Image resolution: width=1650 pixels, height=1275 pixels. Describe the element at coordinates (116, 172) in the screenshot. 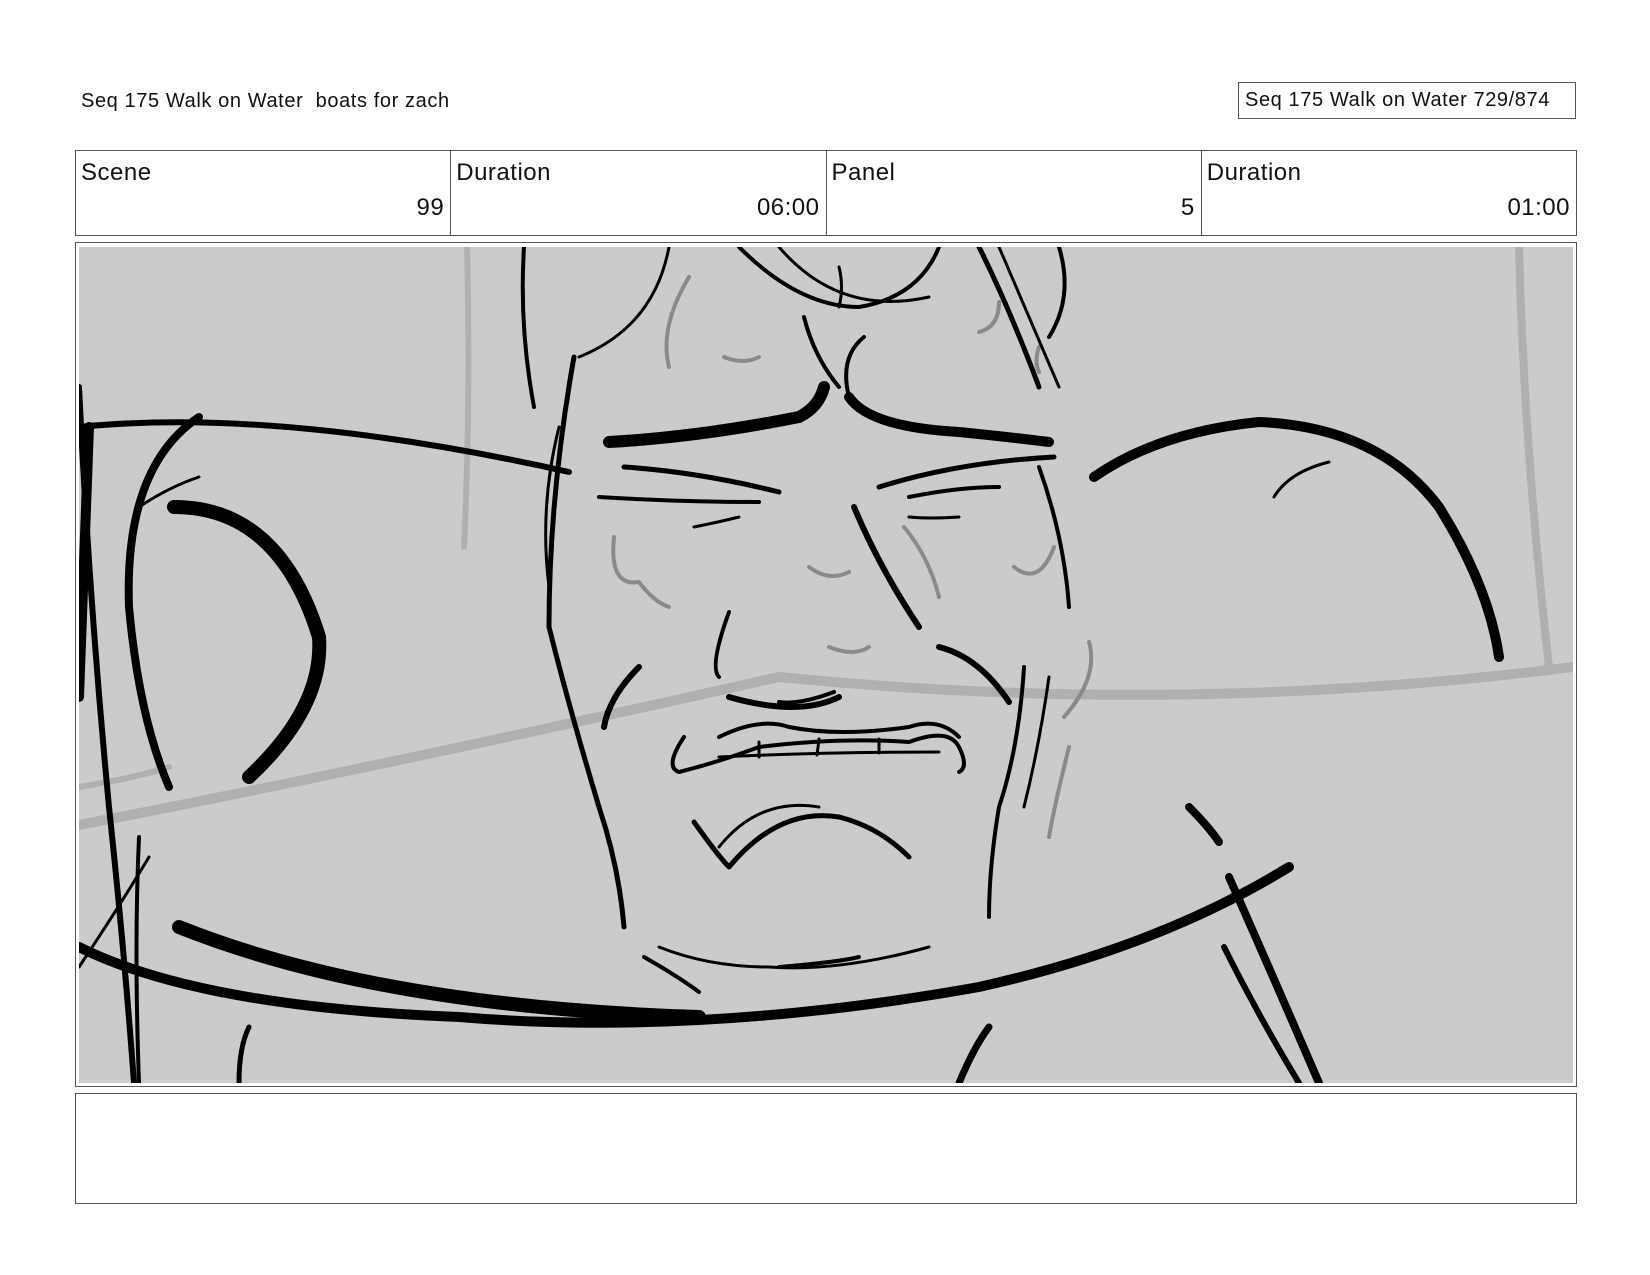

I see `scene-label: Scene` at that location.